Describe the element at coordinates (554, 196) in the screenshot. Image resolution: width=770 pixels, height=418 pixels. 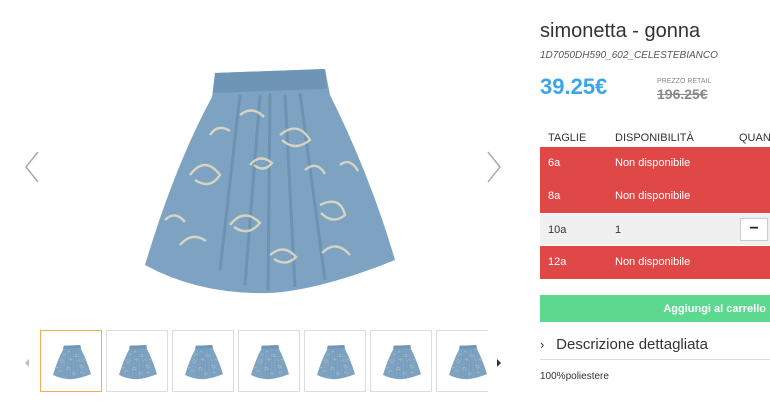
I see `size-label: 8a` at that location.